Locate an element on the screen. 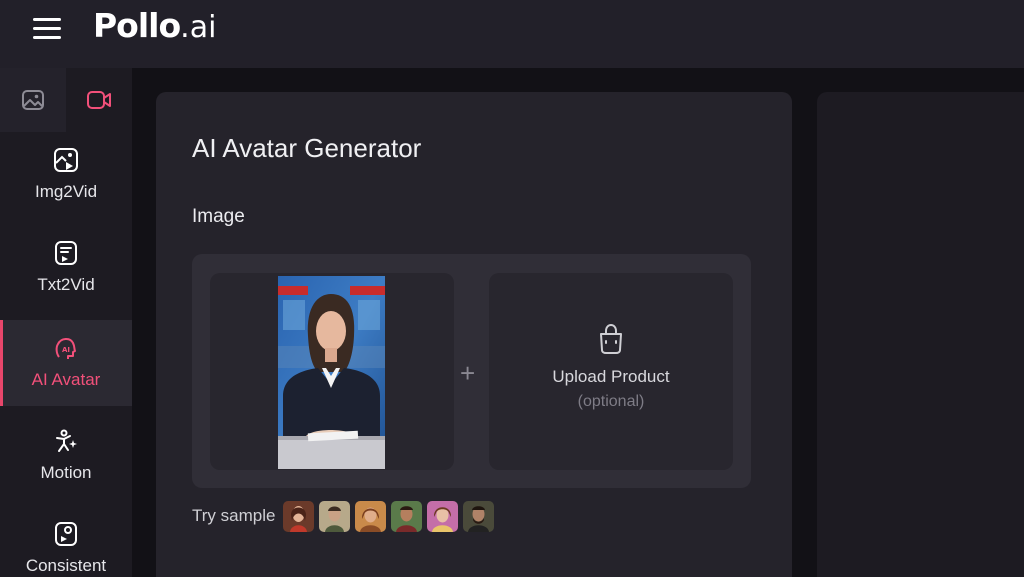 The image size is (1024, 577). top-header: Pollo .ai is located at coordinates (512, 34).